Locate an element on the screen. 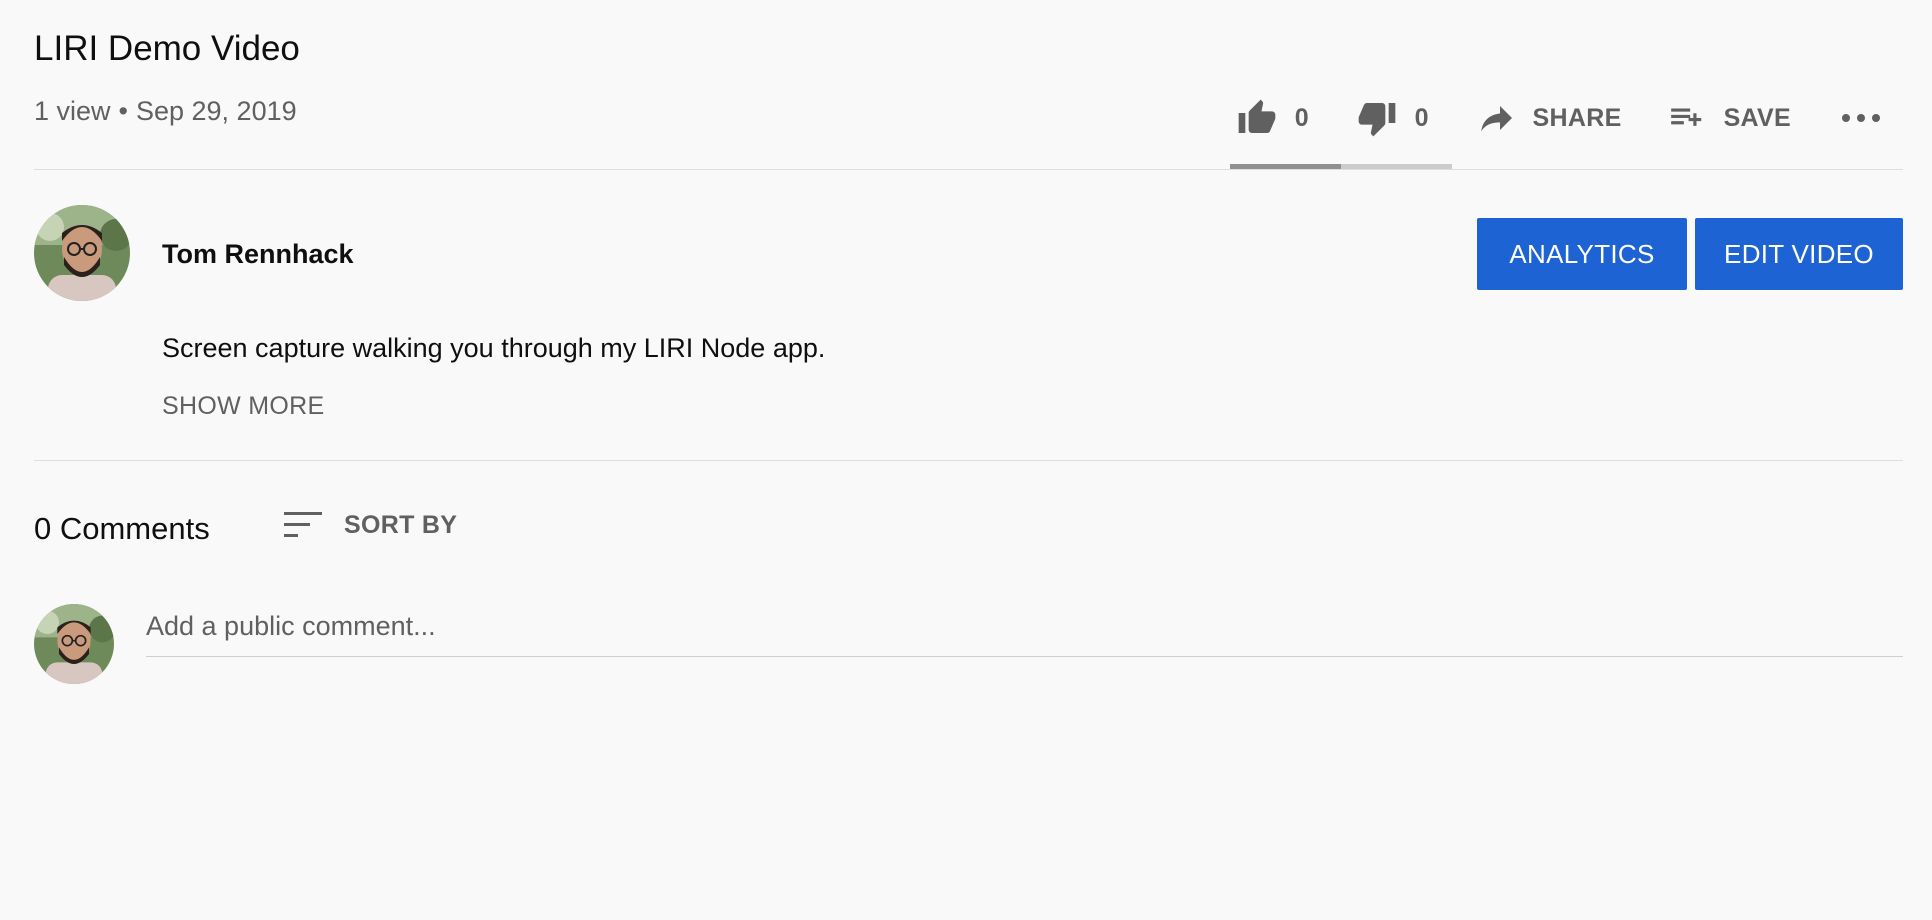  video-actions: 0 0 SHARE SAVE is located at coordinates (1570, 118).